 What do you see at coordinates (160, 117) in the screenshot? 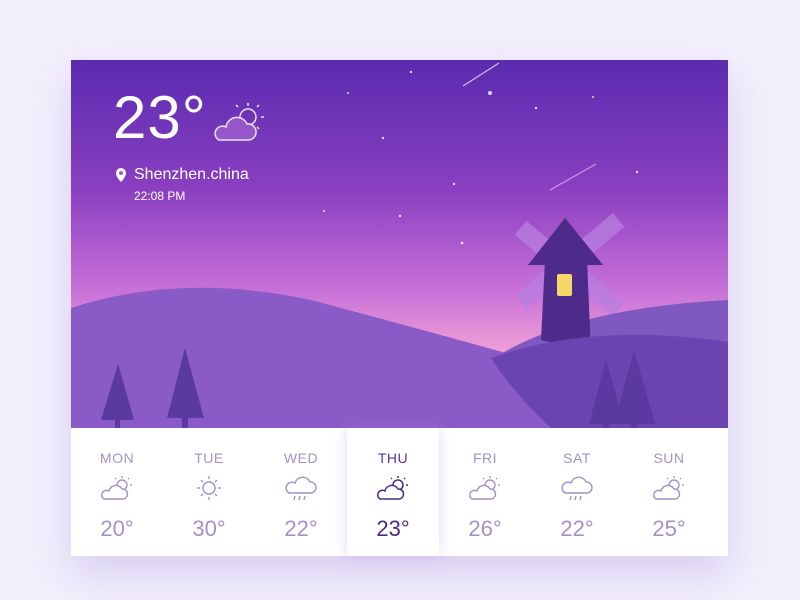
I see `current-temperature: 23°` at bounding box center [160, 117].